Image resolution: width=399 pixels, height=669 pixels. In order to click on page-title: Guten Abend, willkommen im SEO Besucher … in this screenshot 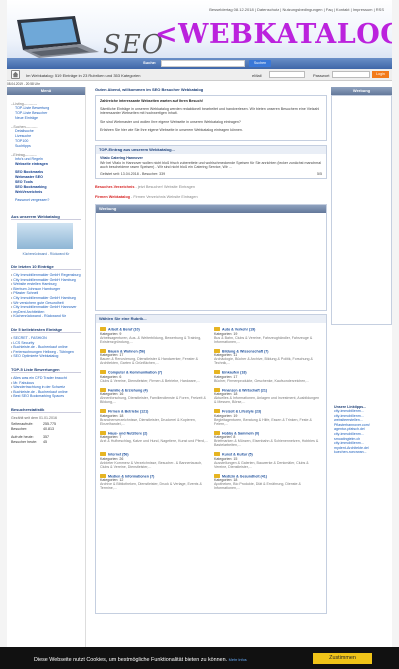, I will do `click(149, 89)`.